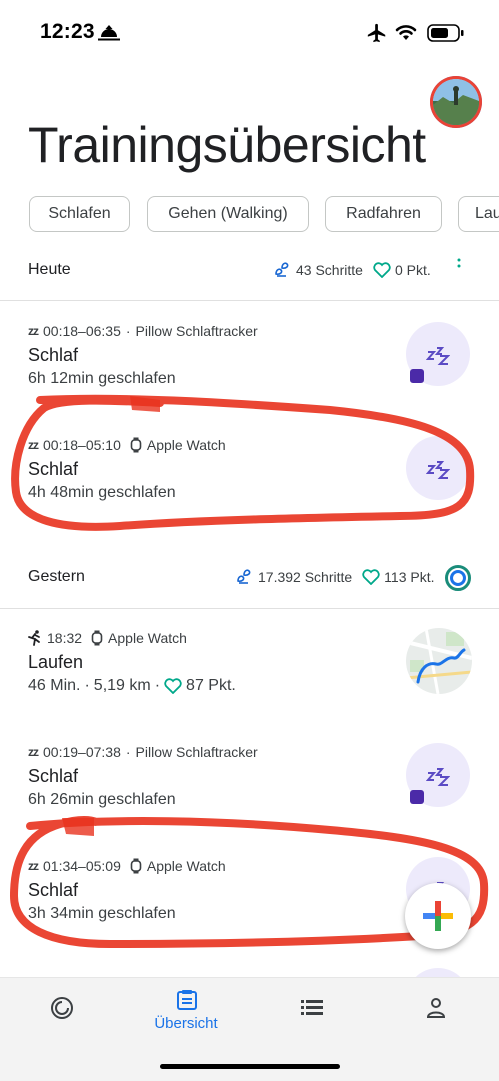 The image size is (499, 1081). I want to click on route-map-thumbnail, so click(439, 661).